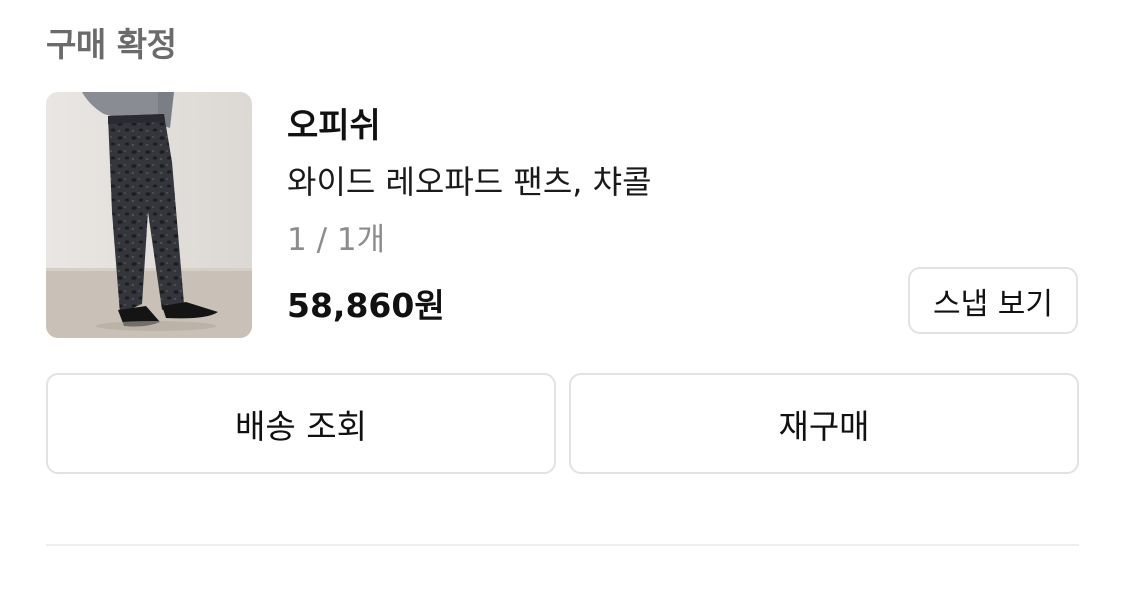 This screenshot has height=614, width=1125. I want to click on view-snap-button: 스냅 보기, so click(993, 300).